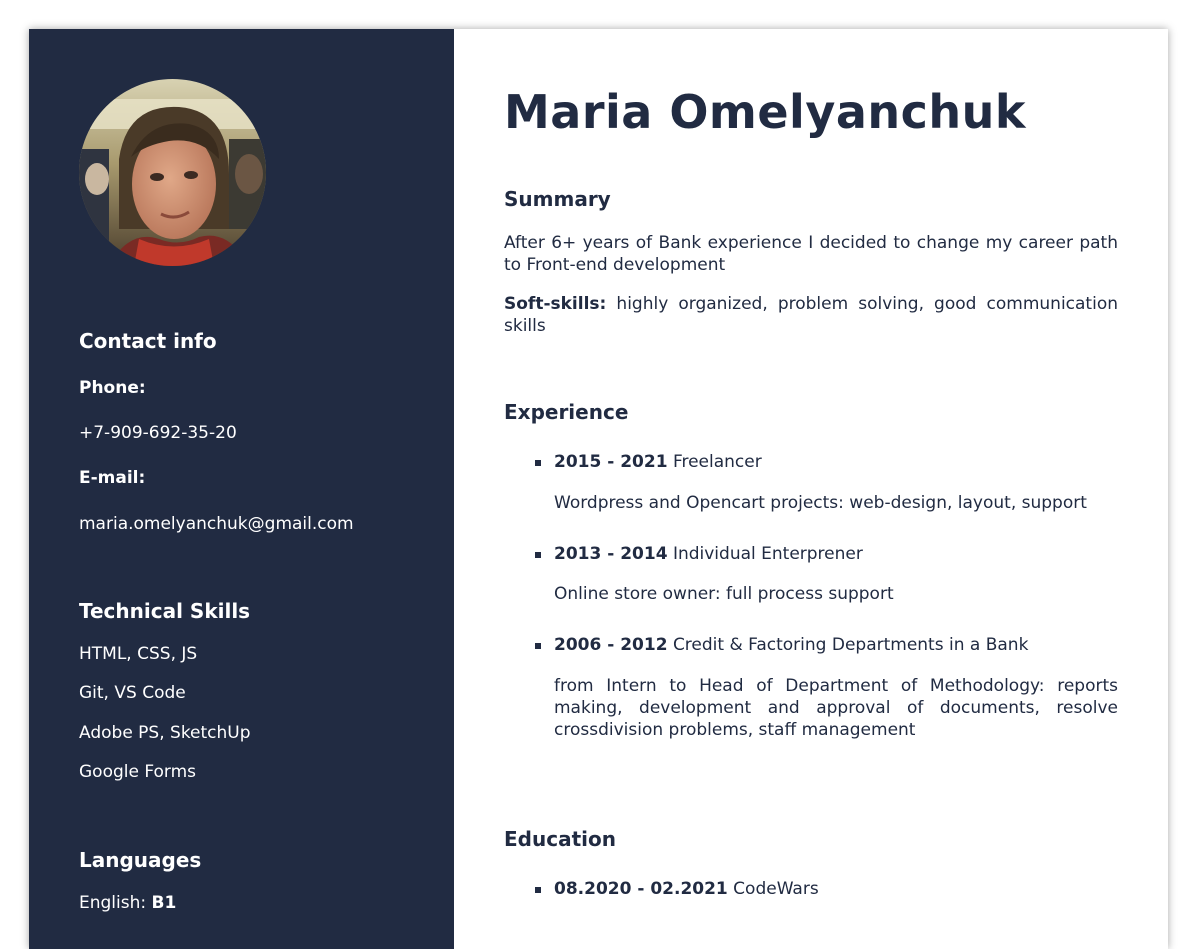  Describe the element at coordinates (560, 839) in the screenshot. I see `education-heading: Education` at that location.